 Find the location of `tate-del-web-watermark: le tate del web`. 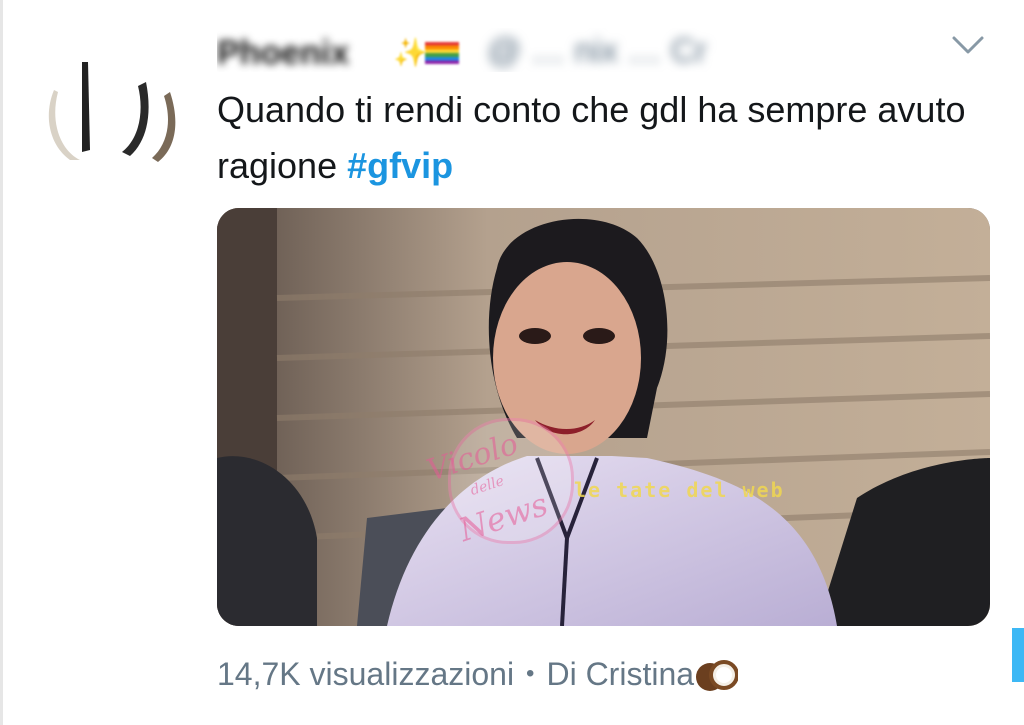

tate-del-web-watermark: le tate del web is located at coordinates (679, 490).